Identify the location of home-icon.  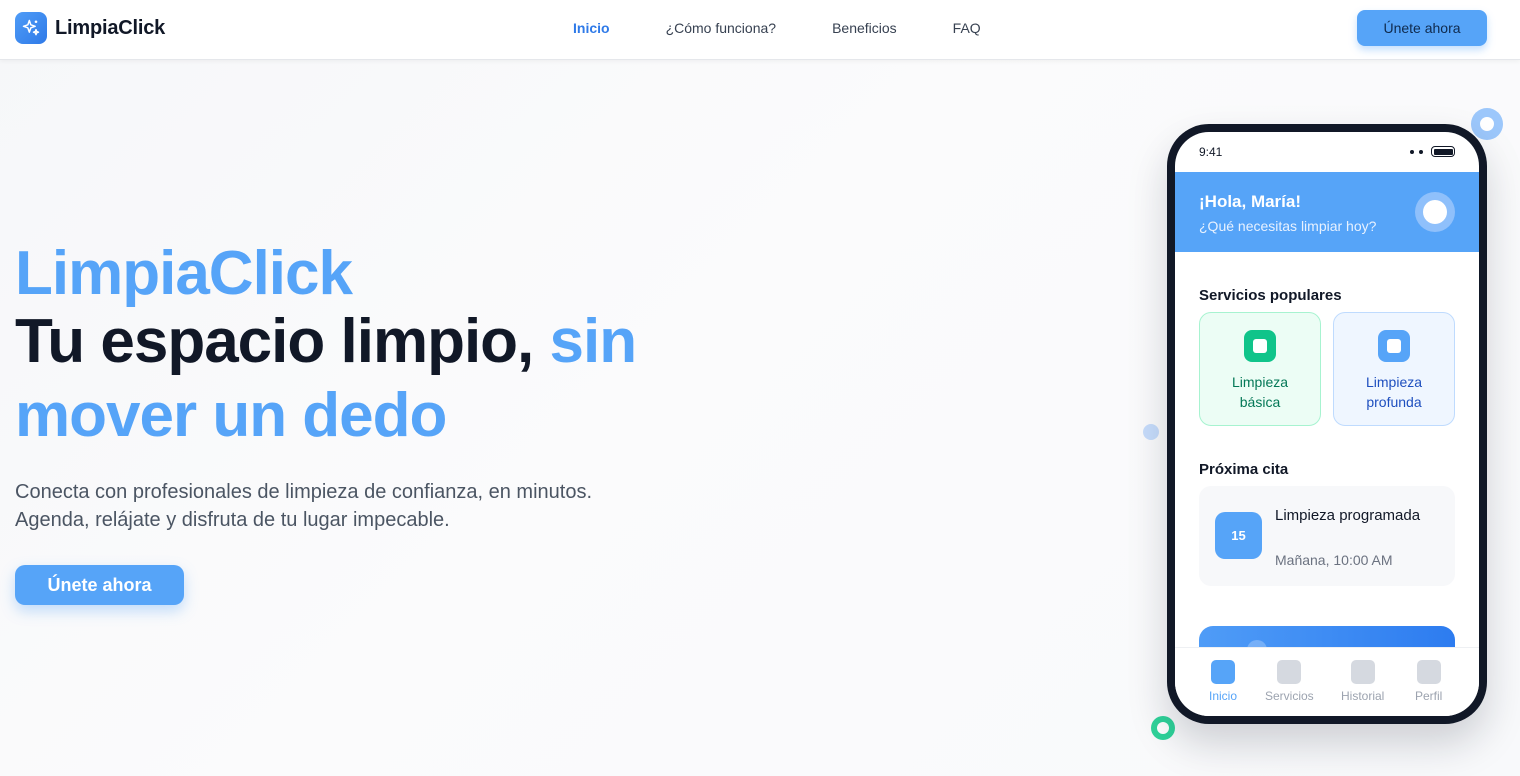
(1223, 672).